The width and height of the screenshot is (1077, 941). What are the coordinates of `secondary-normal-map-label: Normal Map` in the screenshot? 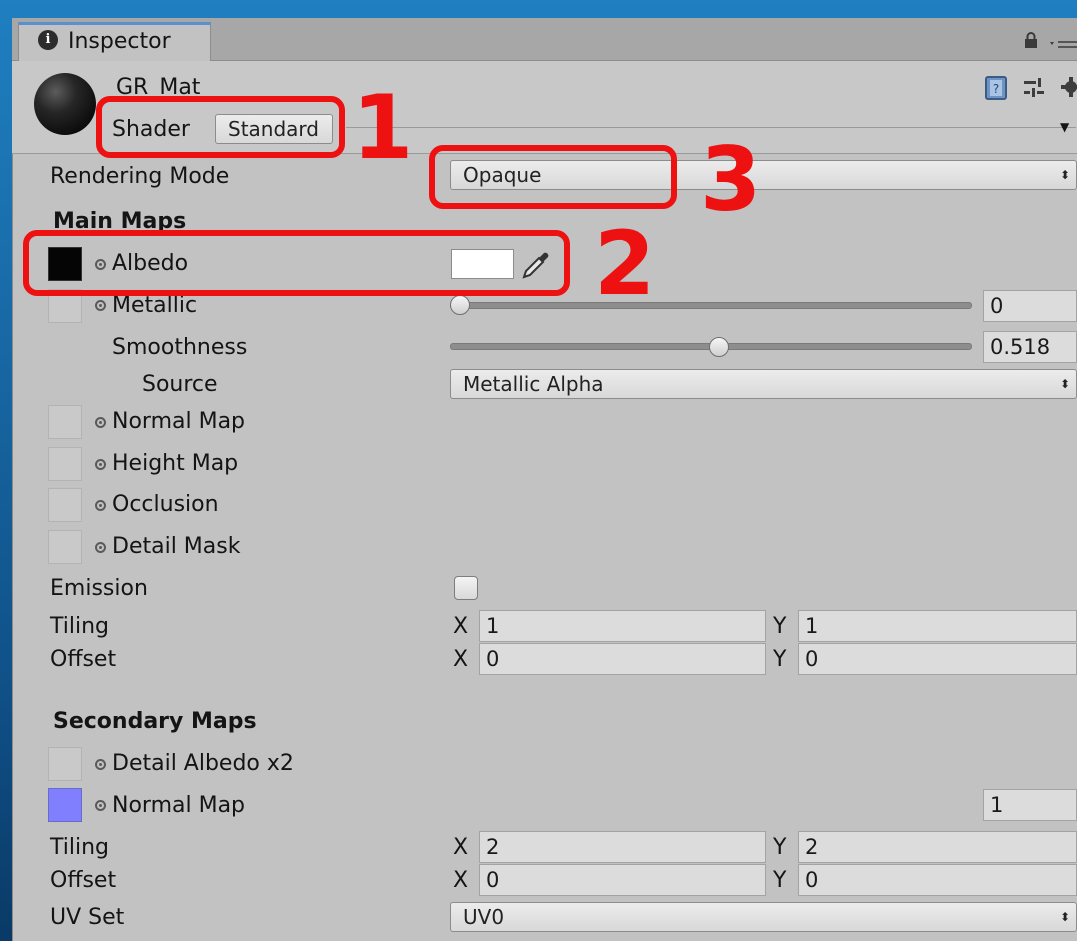 It's located at (179, 805).